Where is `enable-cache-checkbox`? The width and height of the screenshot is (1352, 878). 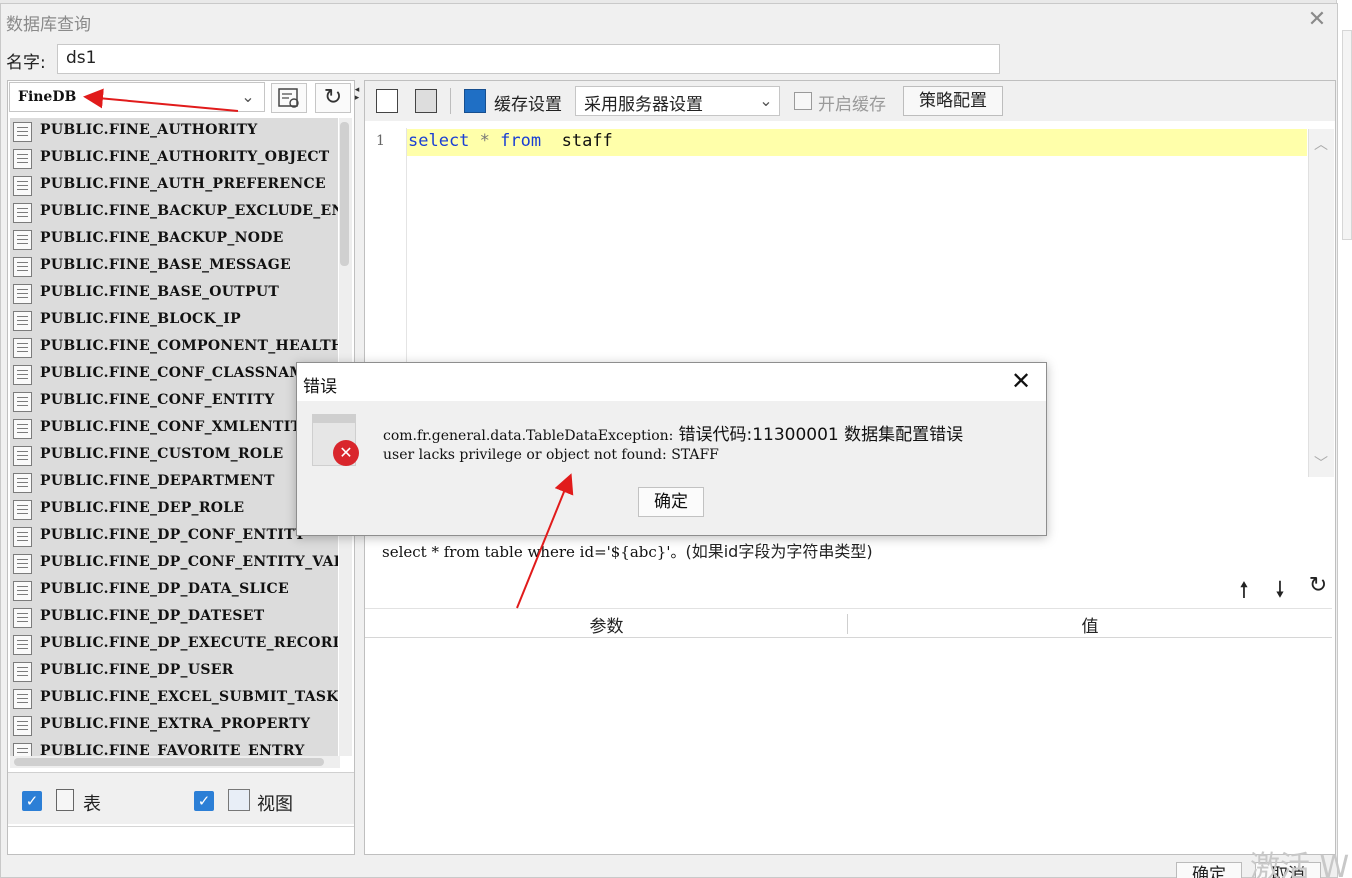 enable-cache-checkbox is located at coordinates (803, 101).